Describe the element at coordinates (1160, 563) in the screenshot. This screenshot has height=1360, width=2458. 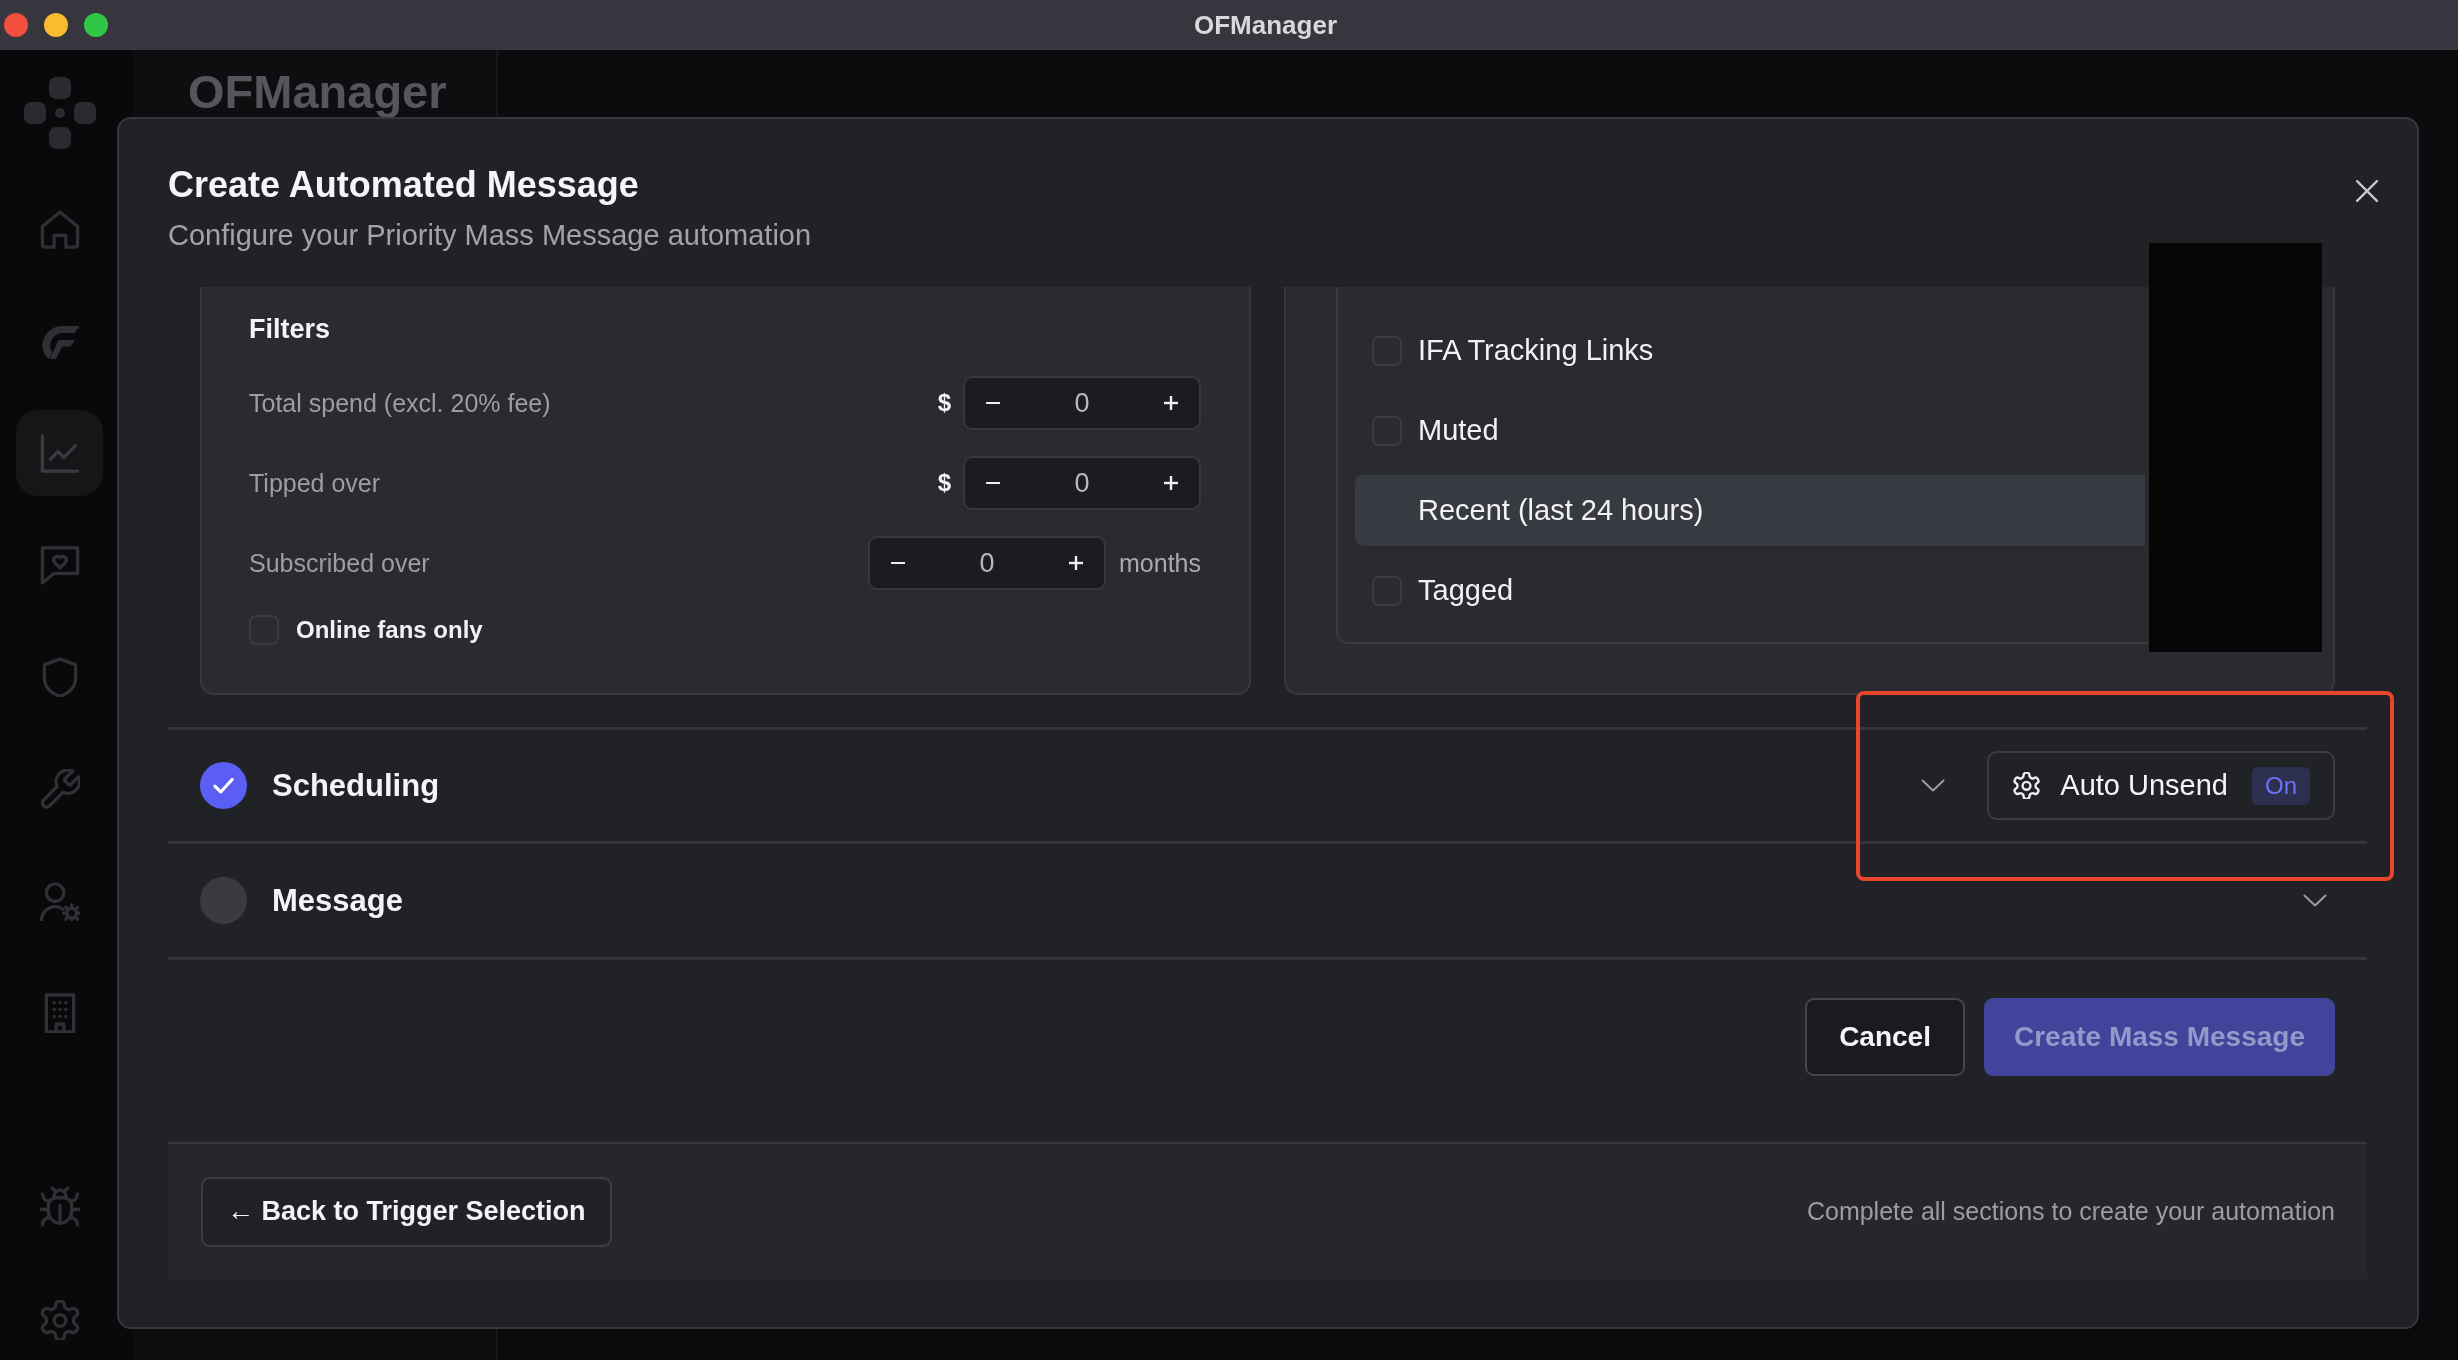
I see `unit-label: months` at that location.